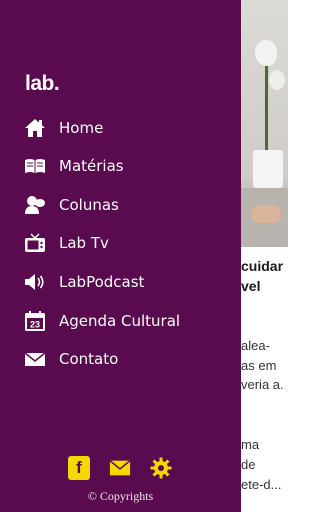 The image size is (320, 512). Describe the element at coordinates (129, 166) in the screenshot. I see `menu-item-materias: Matérias` at that location.